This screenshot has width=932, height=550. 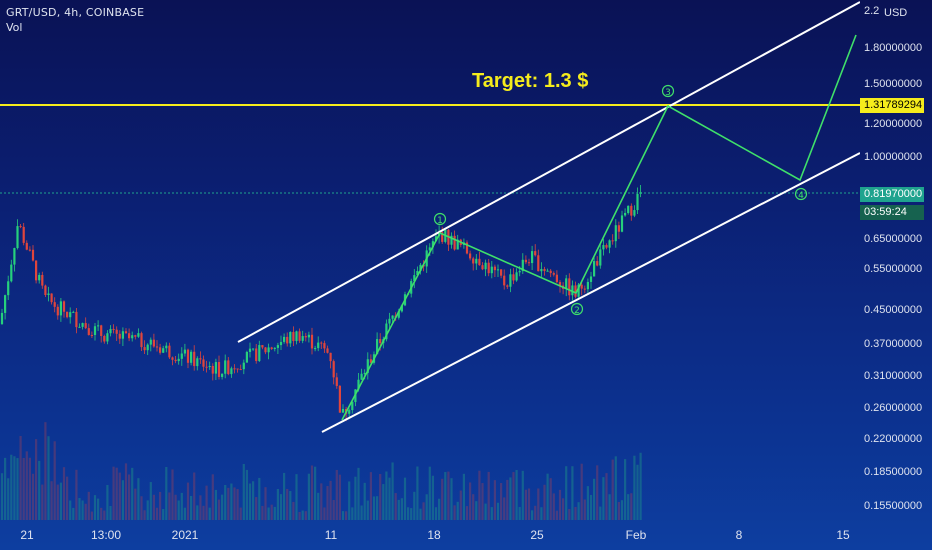 I want to click on bar-countdown-badge: 03:59:24, so click(x=892, y=212).